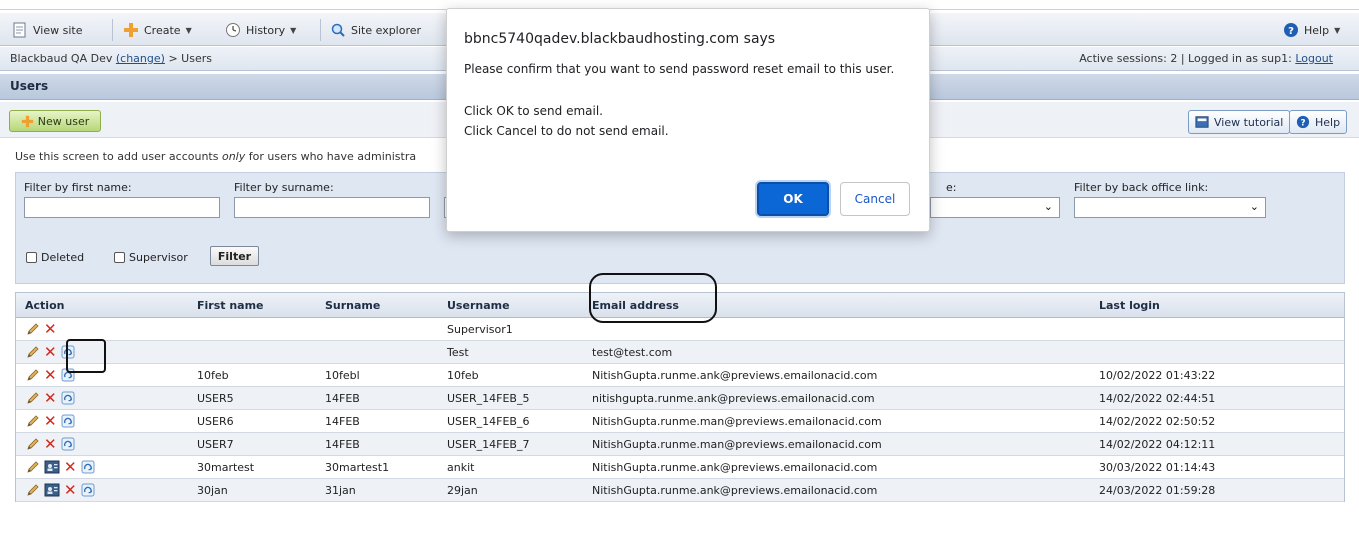 Image resolution: width=1359 pixels, height=552 pixels. Describe the element at coordinates (1157, 444) in the screenshot. I see `last-login-cell: 14/02/2022 04:12:11` at that location.